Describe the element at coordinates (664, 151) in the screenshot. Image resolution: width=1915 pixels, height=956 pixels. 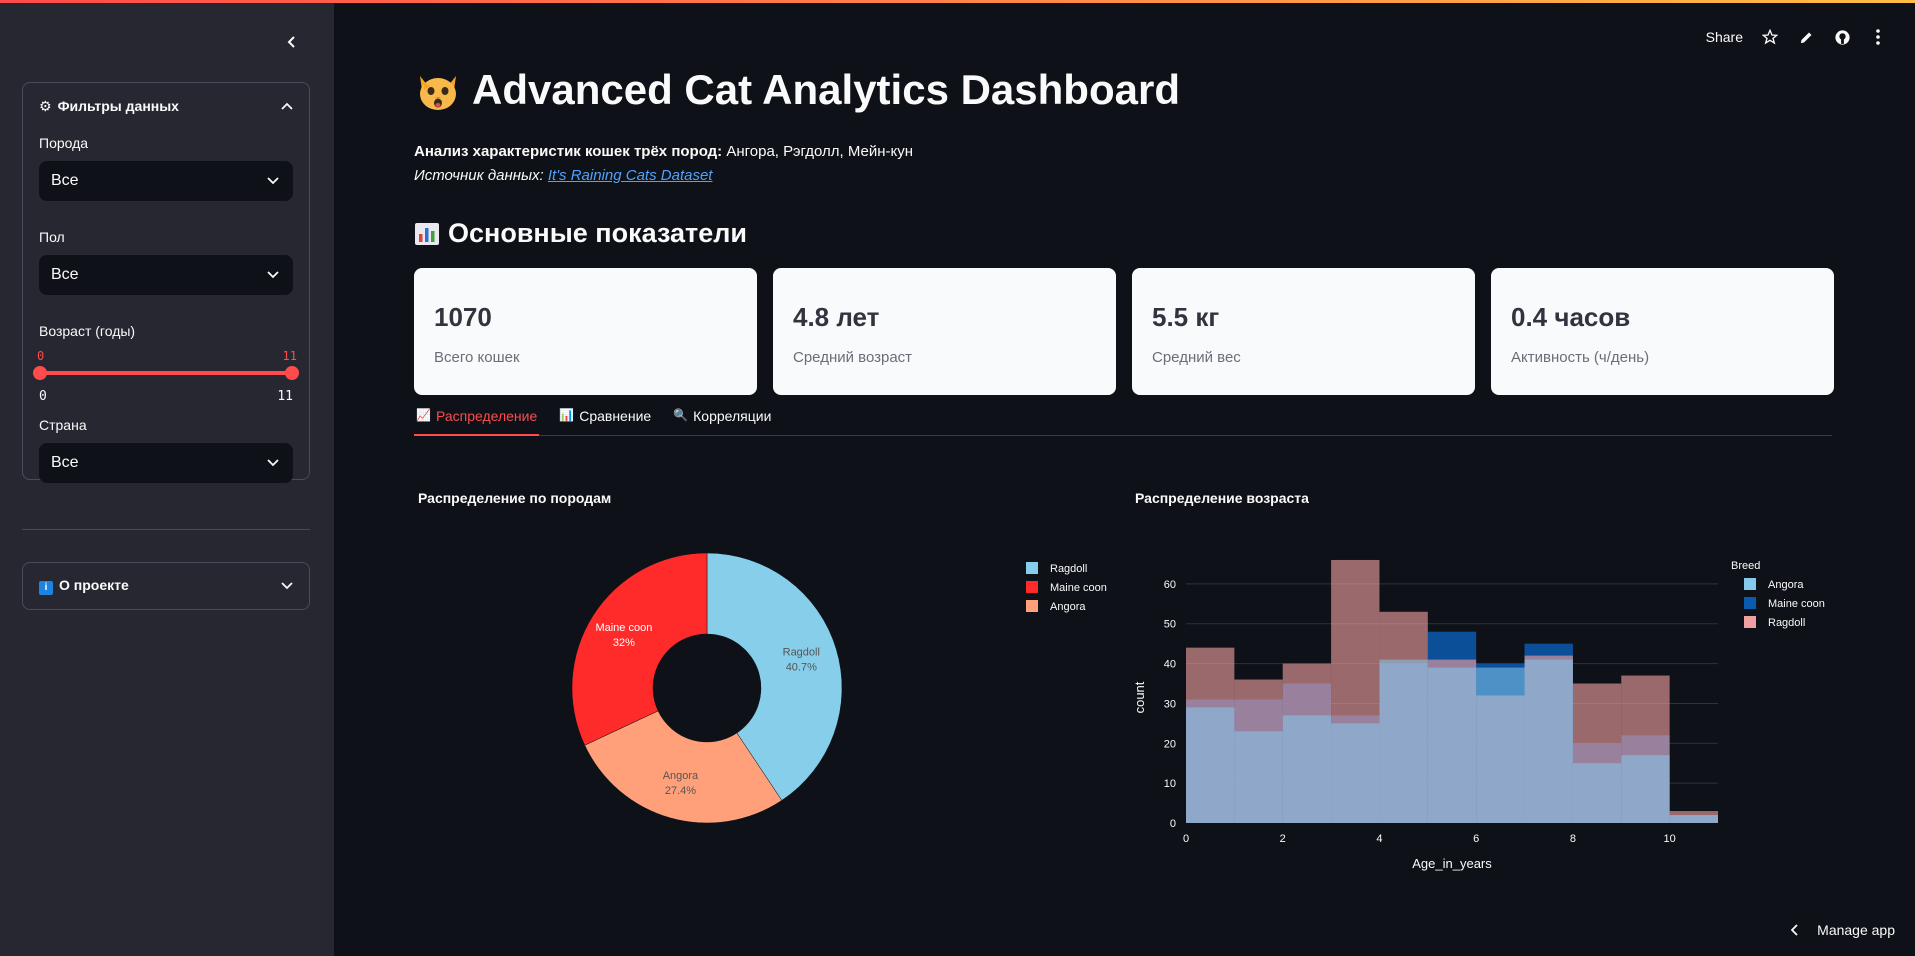
I see `subtitle: Анализ характеристик кошек трёх пород` at that location.